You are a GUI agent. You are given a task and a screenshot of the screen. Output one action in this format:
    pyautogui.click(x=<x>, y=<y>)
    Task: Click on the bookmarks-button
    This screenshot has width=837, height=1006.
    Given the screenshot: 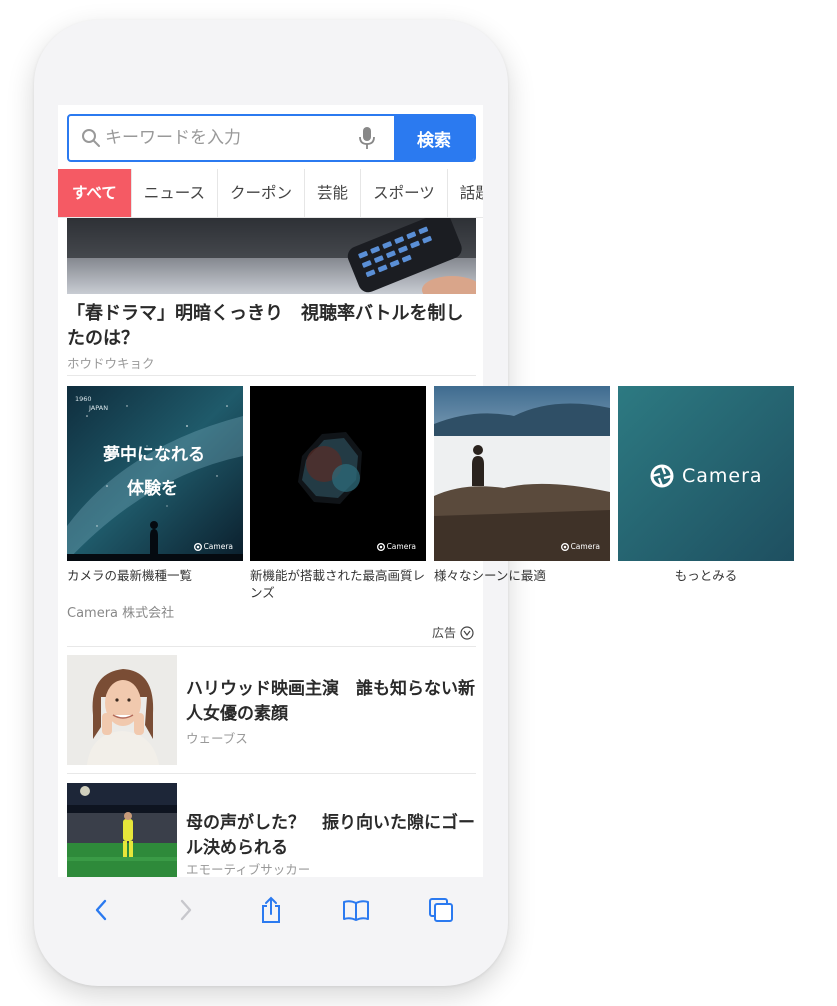 What is the action you would take?
    pyautogui.click(x=356, y=910)
    